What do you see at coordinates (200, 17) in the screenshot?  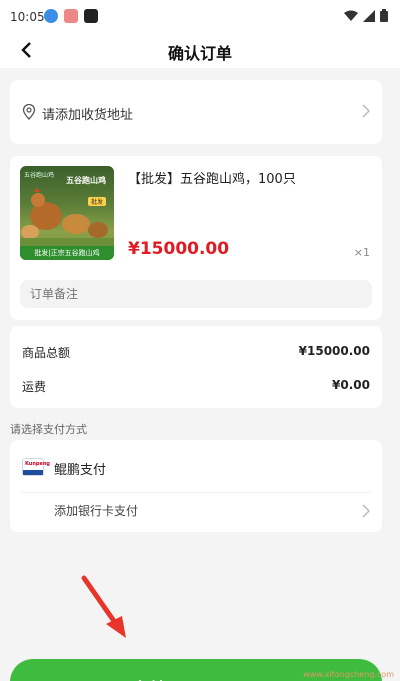 I see `status-bar: 10:05` at bounding box center [200, 17].